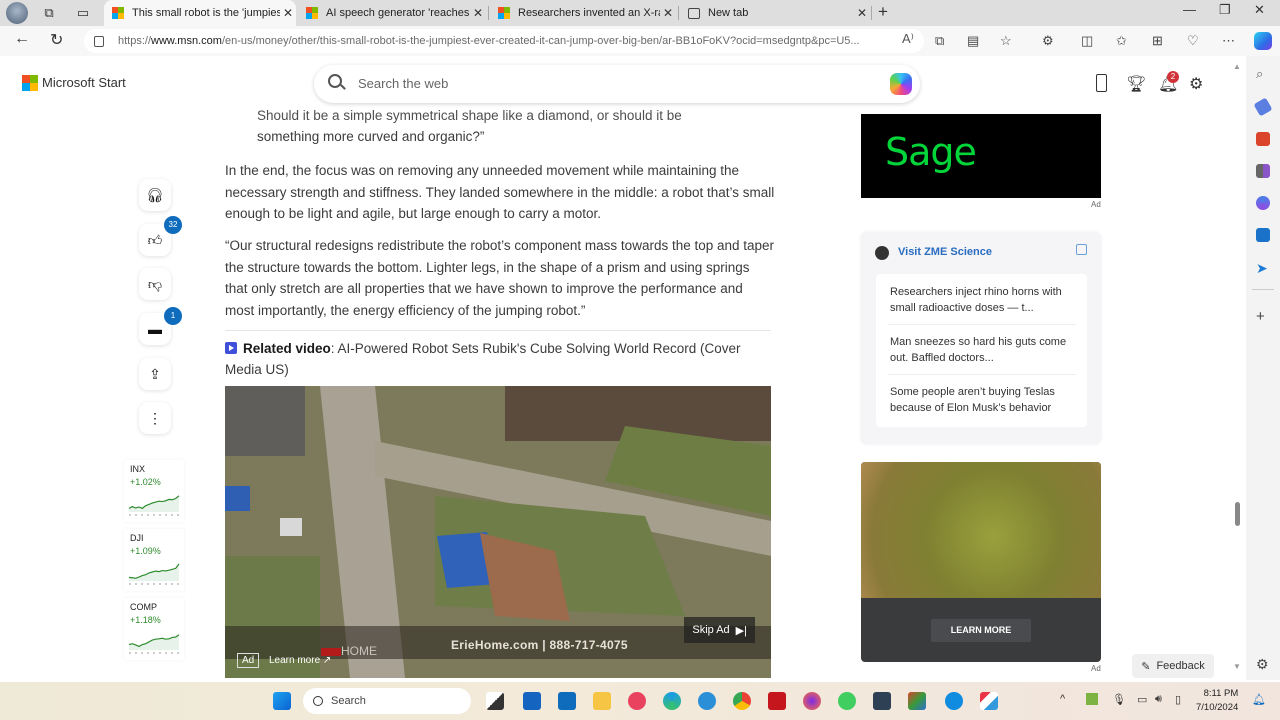  I want to click on photo-app-icon, so click(917, 701).